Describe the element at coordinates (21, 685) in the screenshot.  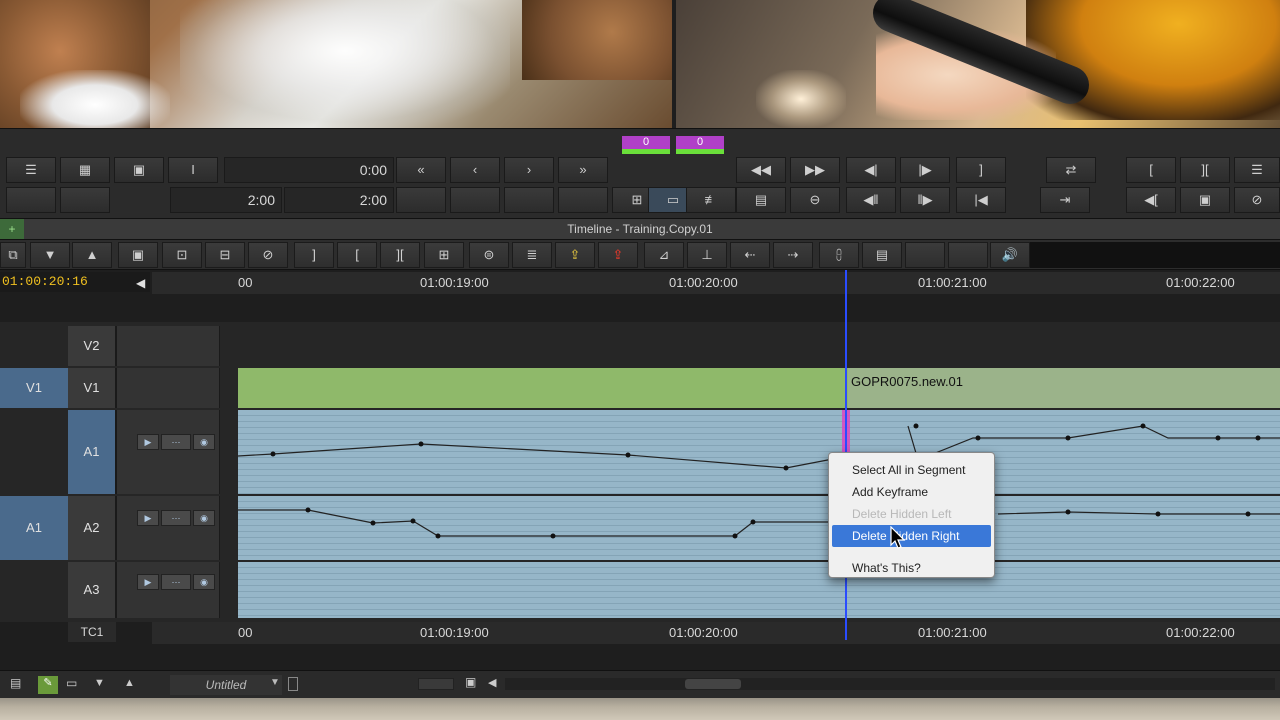
I see `toggle-source-icon: ▤` at that location.